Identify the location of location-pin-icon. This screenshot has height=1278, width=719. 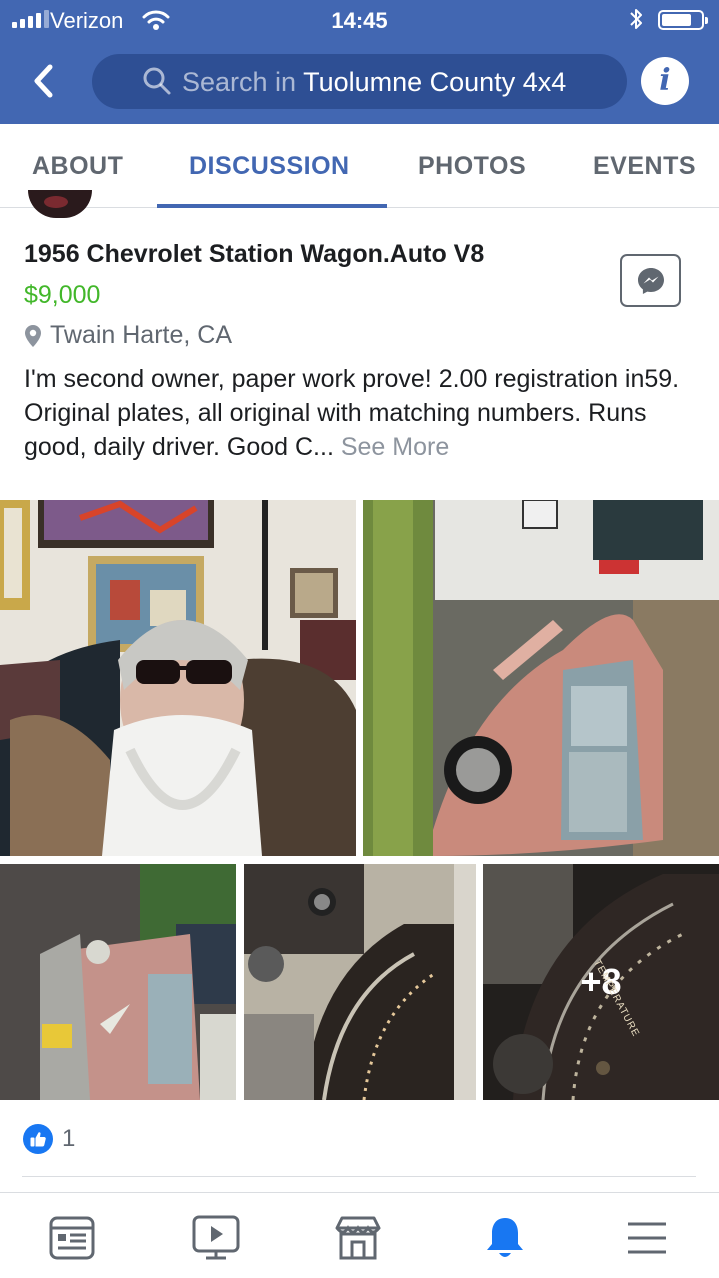
(33, 335).